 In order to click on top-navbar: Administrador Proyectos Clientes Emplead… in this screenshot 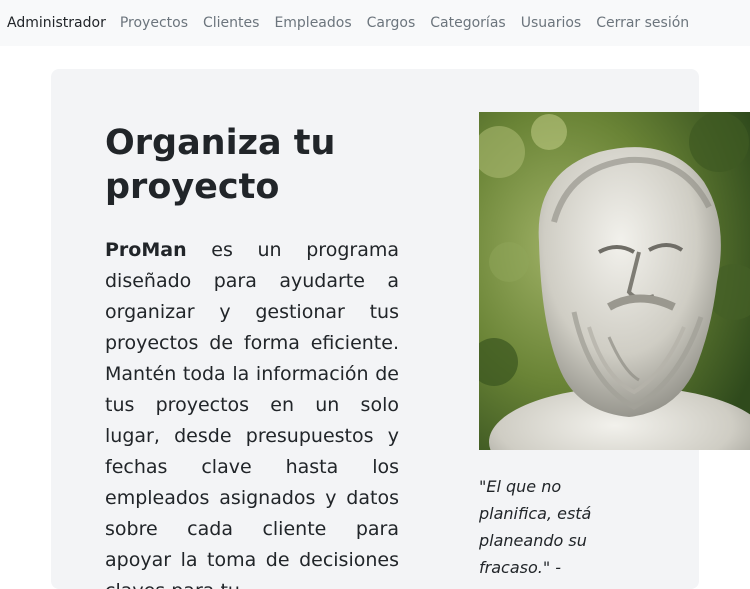, I will do `click(375, 23)`.